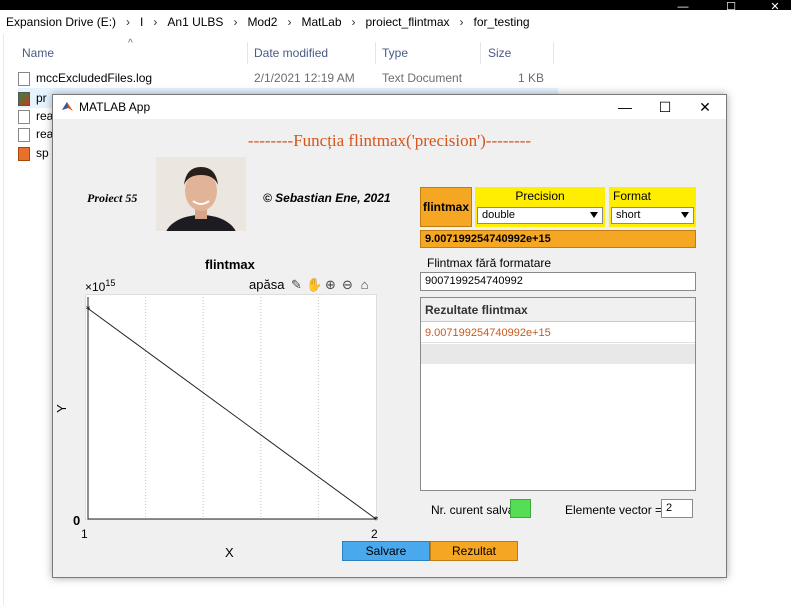 The image size is (791, 605). Describe the element at coordinates (42, 153) in the screenshot. I see `file-name: sp` at that location.